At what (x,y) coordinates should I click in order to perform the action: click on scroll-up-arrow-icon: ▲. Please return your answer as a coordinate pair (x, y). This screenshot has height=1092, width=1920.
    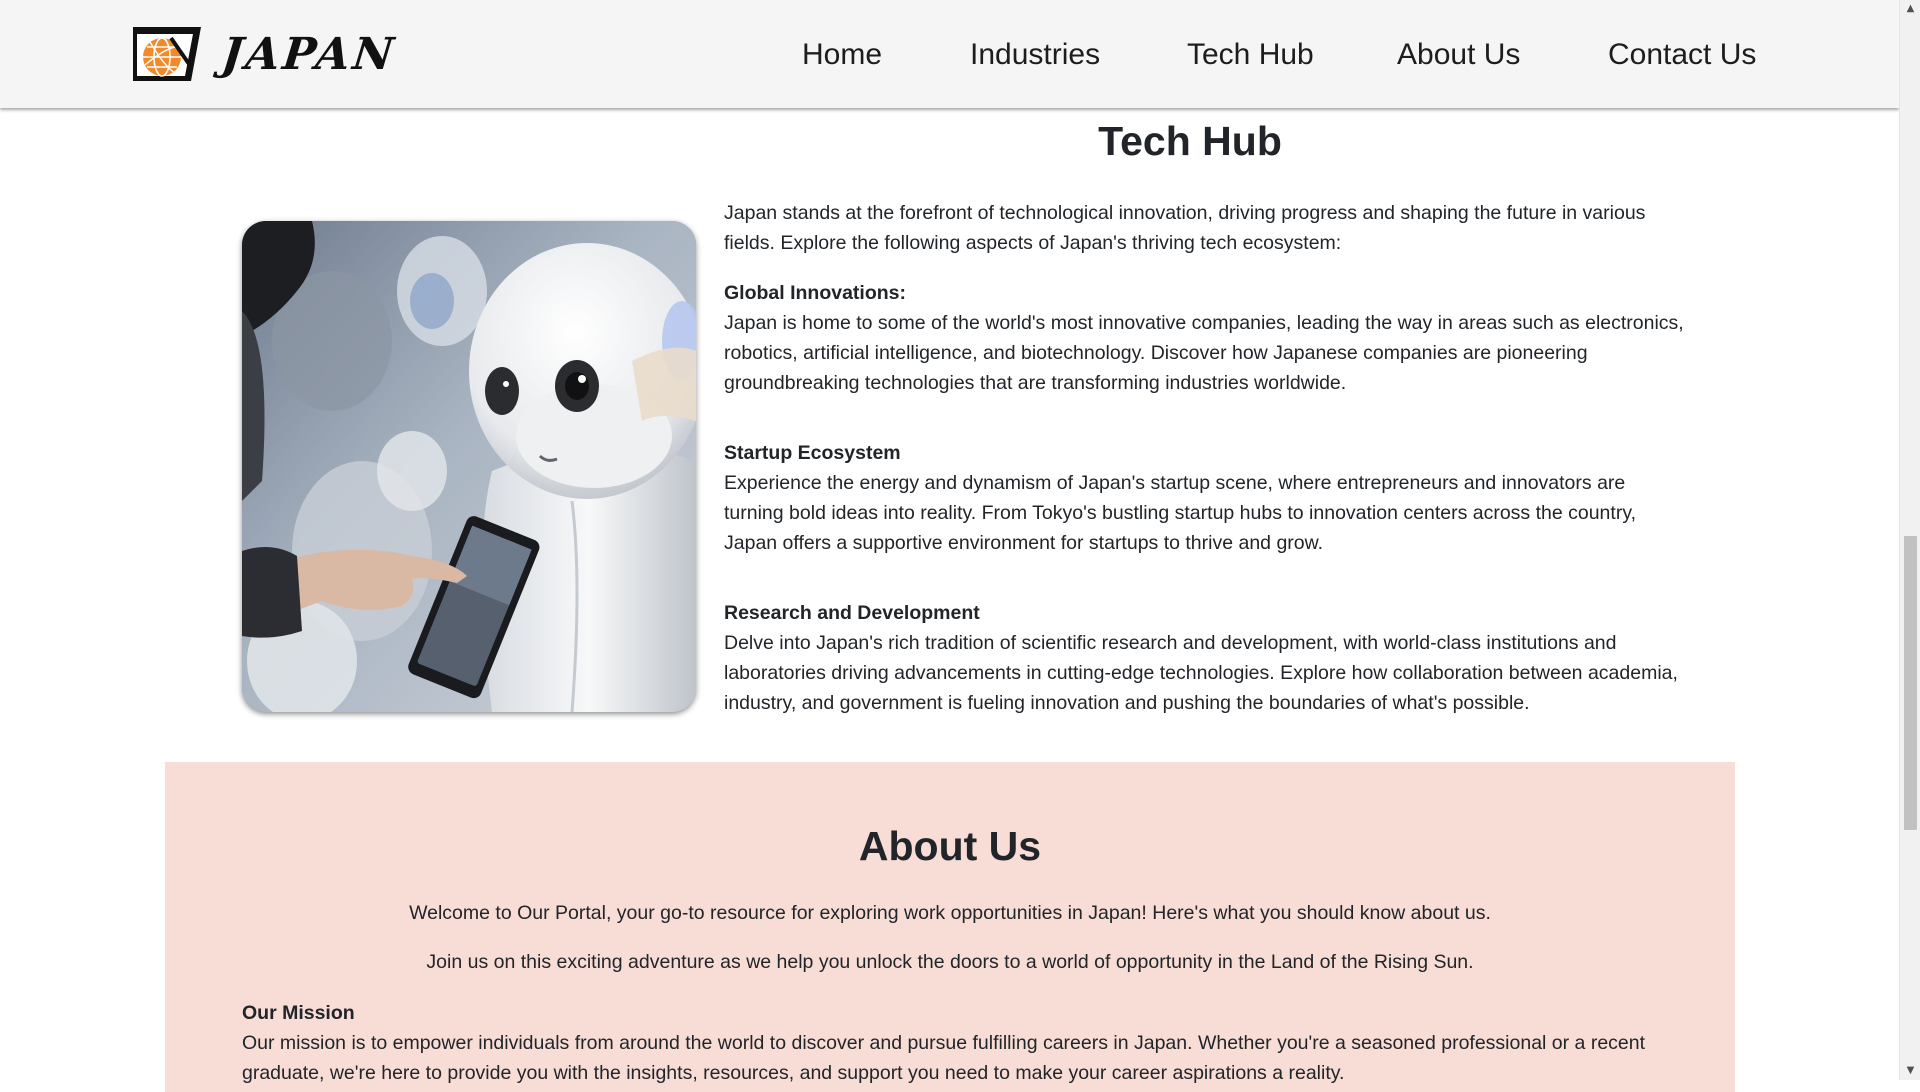
    Looking at the image, I should click on (1910, 9).